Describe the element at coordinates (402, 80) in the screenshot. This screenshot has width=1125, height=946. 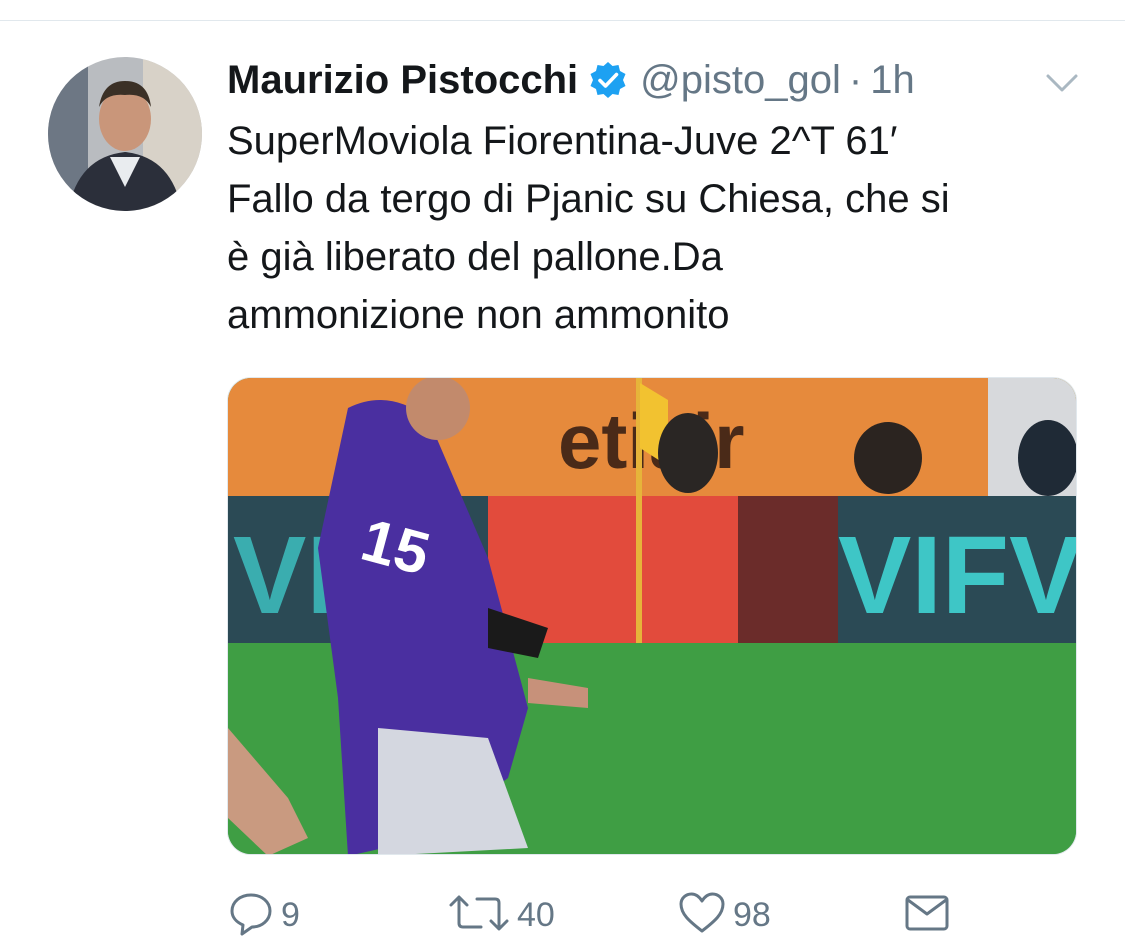
I see `author-name: Maurizio Pistocchi` at that location.